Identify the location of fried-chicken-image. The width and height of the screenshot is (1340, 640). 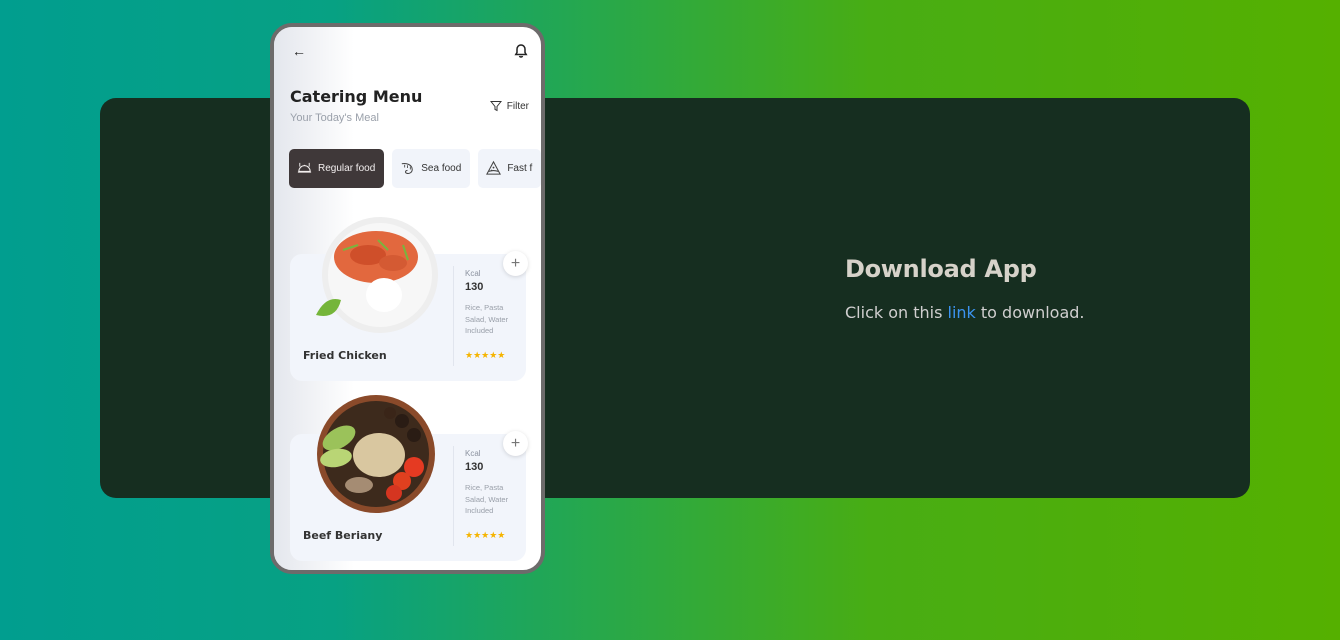
(377, 275).